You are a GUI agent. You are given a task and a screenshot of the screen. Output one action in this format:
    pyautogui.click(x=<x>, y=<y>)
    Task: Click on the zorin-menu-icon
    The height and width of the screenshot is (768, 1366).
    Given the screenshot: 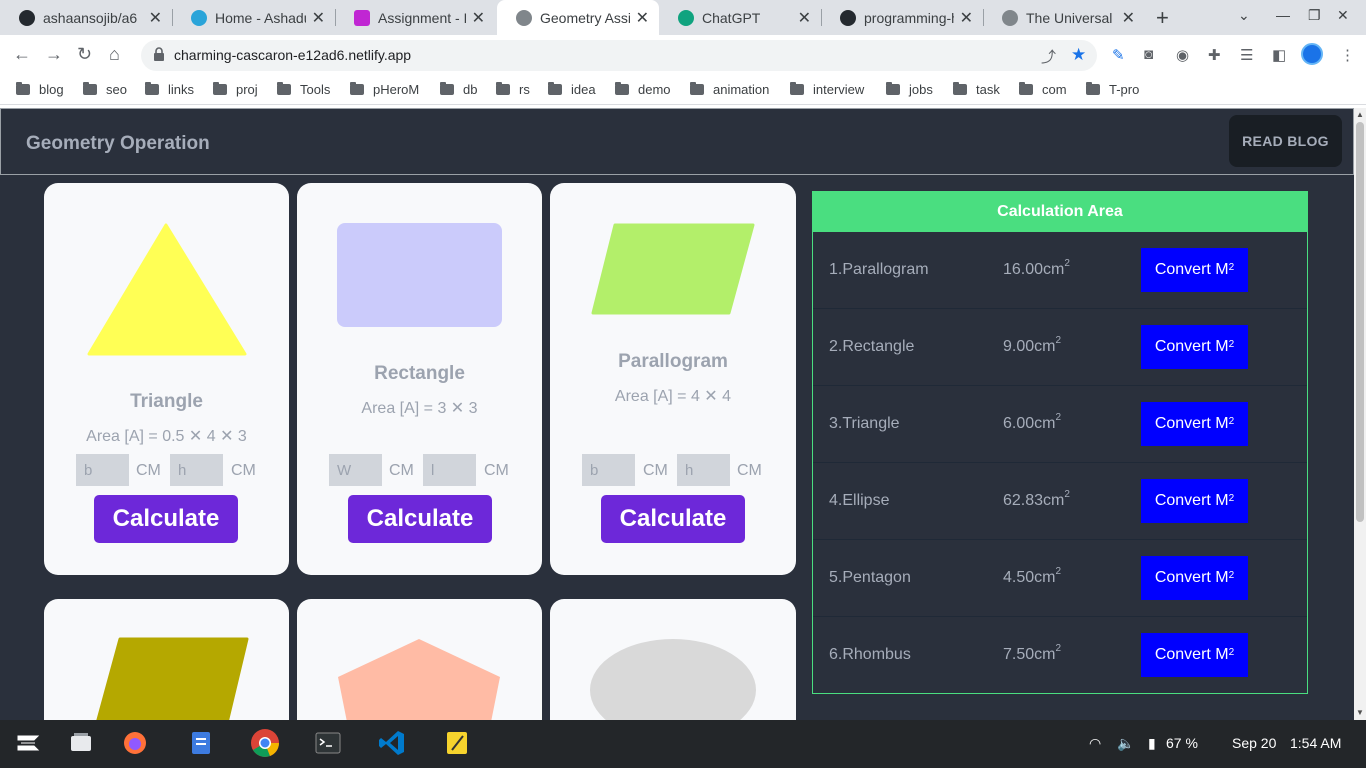 What is the action you would take?
    pyautogui.click(x=28, y=743)
    